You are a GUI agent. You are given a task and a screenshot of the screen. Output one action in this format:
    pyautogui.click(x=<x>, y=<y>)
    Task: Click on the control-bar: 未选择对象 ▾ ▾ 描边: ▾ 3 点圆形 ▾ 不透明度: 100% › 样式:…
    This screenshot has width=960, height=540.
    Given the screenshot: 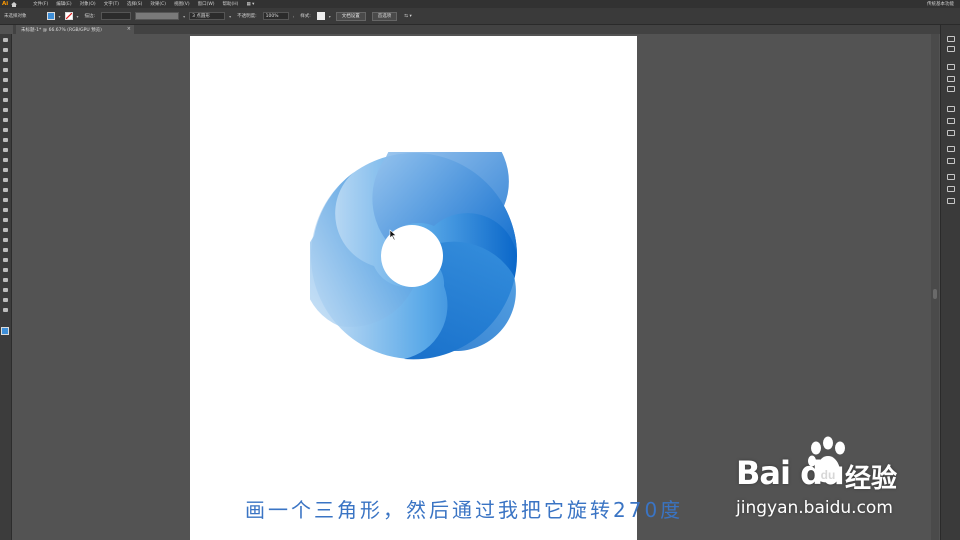 What is the action you would take?
    pyautogui.click(x=480, y=16)
    